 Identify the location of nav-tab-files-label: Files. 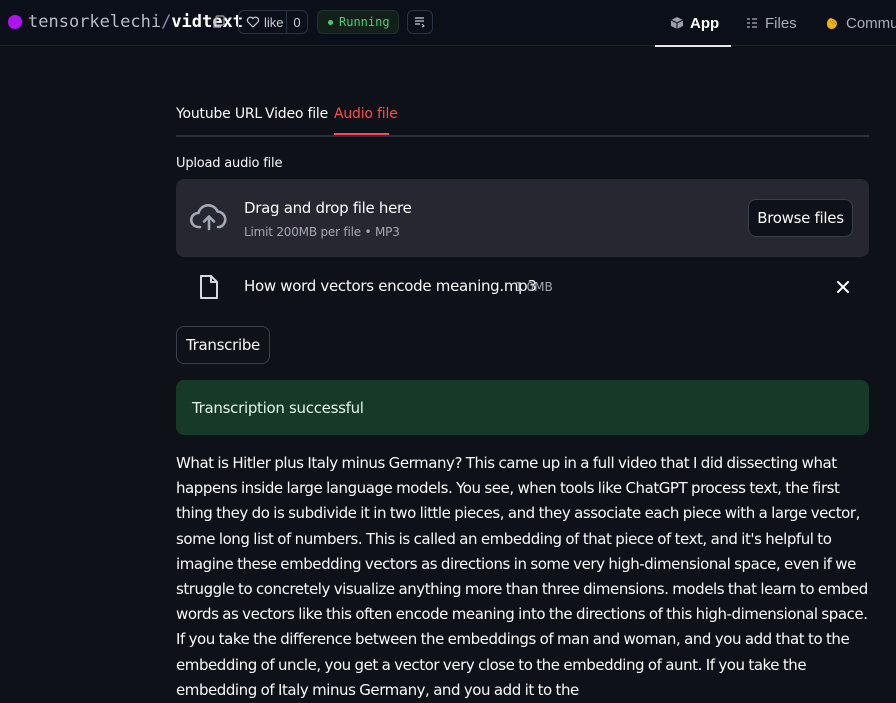
(781, 23).